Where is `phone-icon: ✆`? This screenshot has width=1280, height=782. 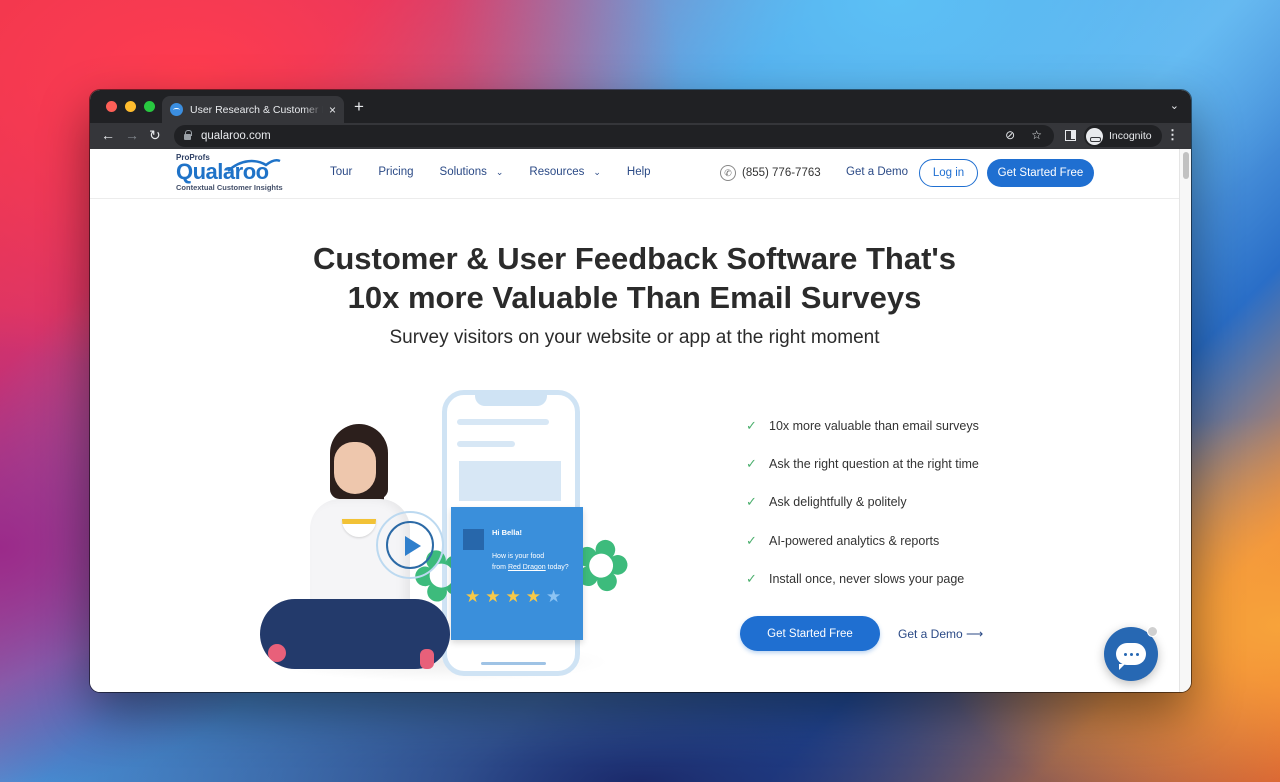 phone-icon: ✆ is located at coordinates (728, 173).